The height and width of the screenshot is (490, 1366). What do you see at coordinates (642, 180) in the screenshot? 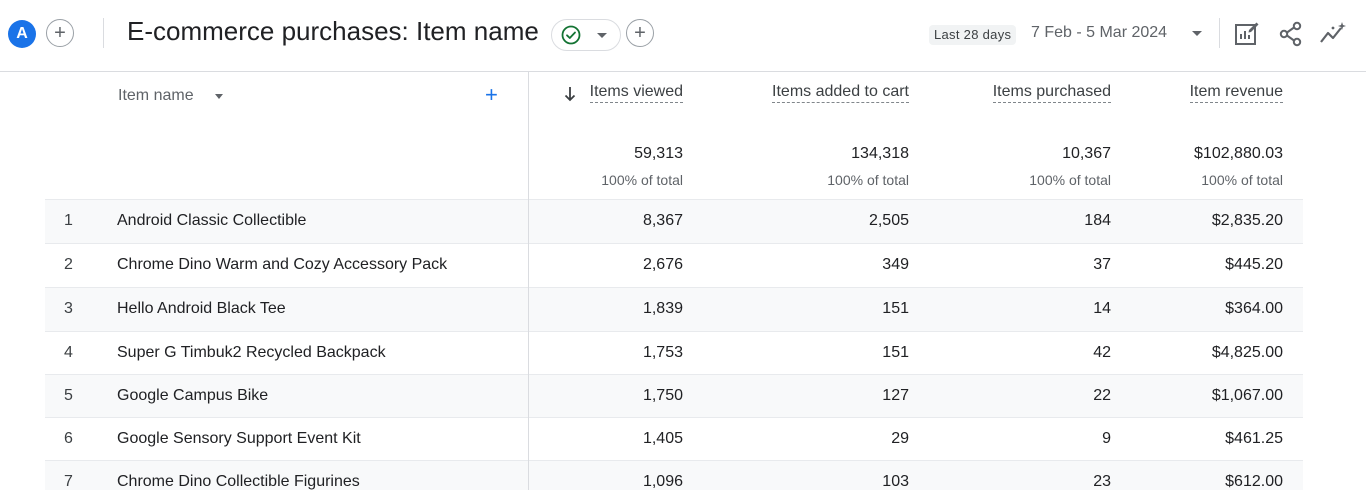
I see `total-pct-items-viewed: 100% of total` at bounding box center [642, 180].